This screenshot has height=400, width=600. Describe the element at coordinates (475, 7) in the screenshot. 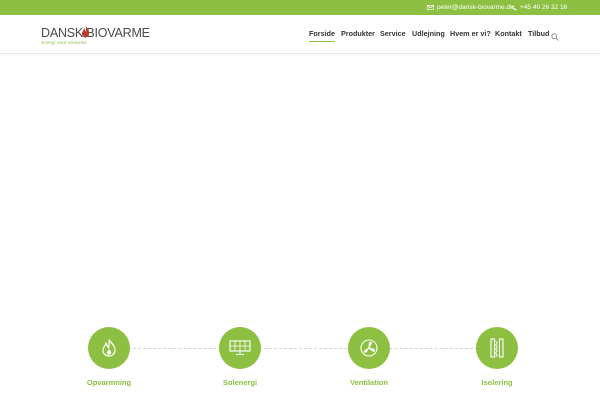

I see `email-text: peter@dansk-biovarme.dk` at that location.